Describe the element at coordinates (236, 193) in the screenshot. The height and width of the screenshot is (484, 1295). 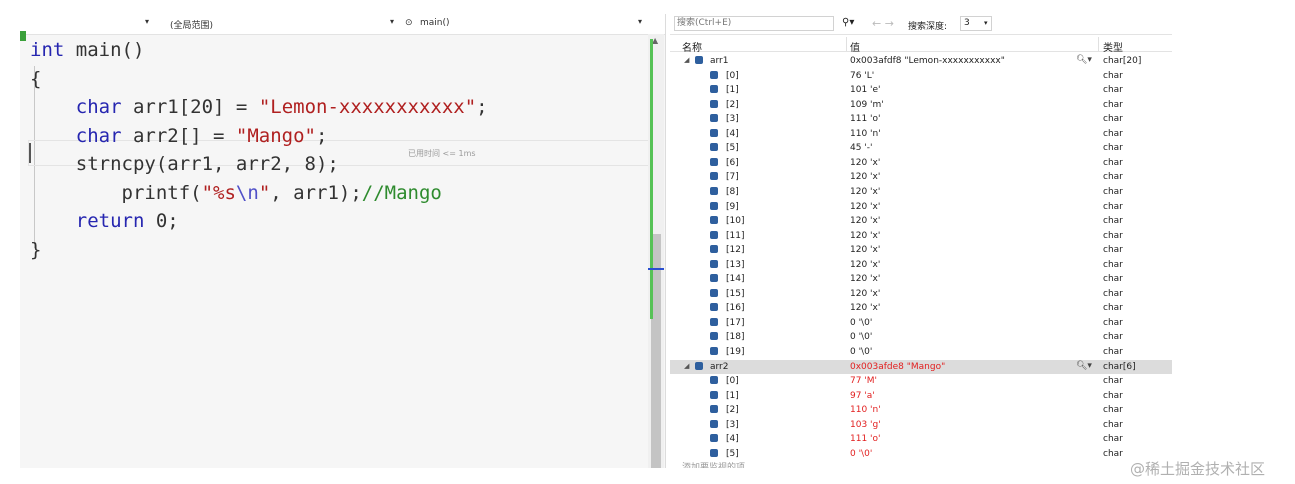
I see `code-line: printf("%s\n", arr1);//Mango` at that location.